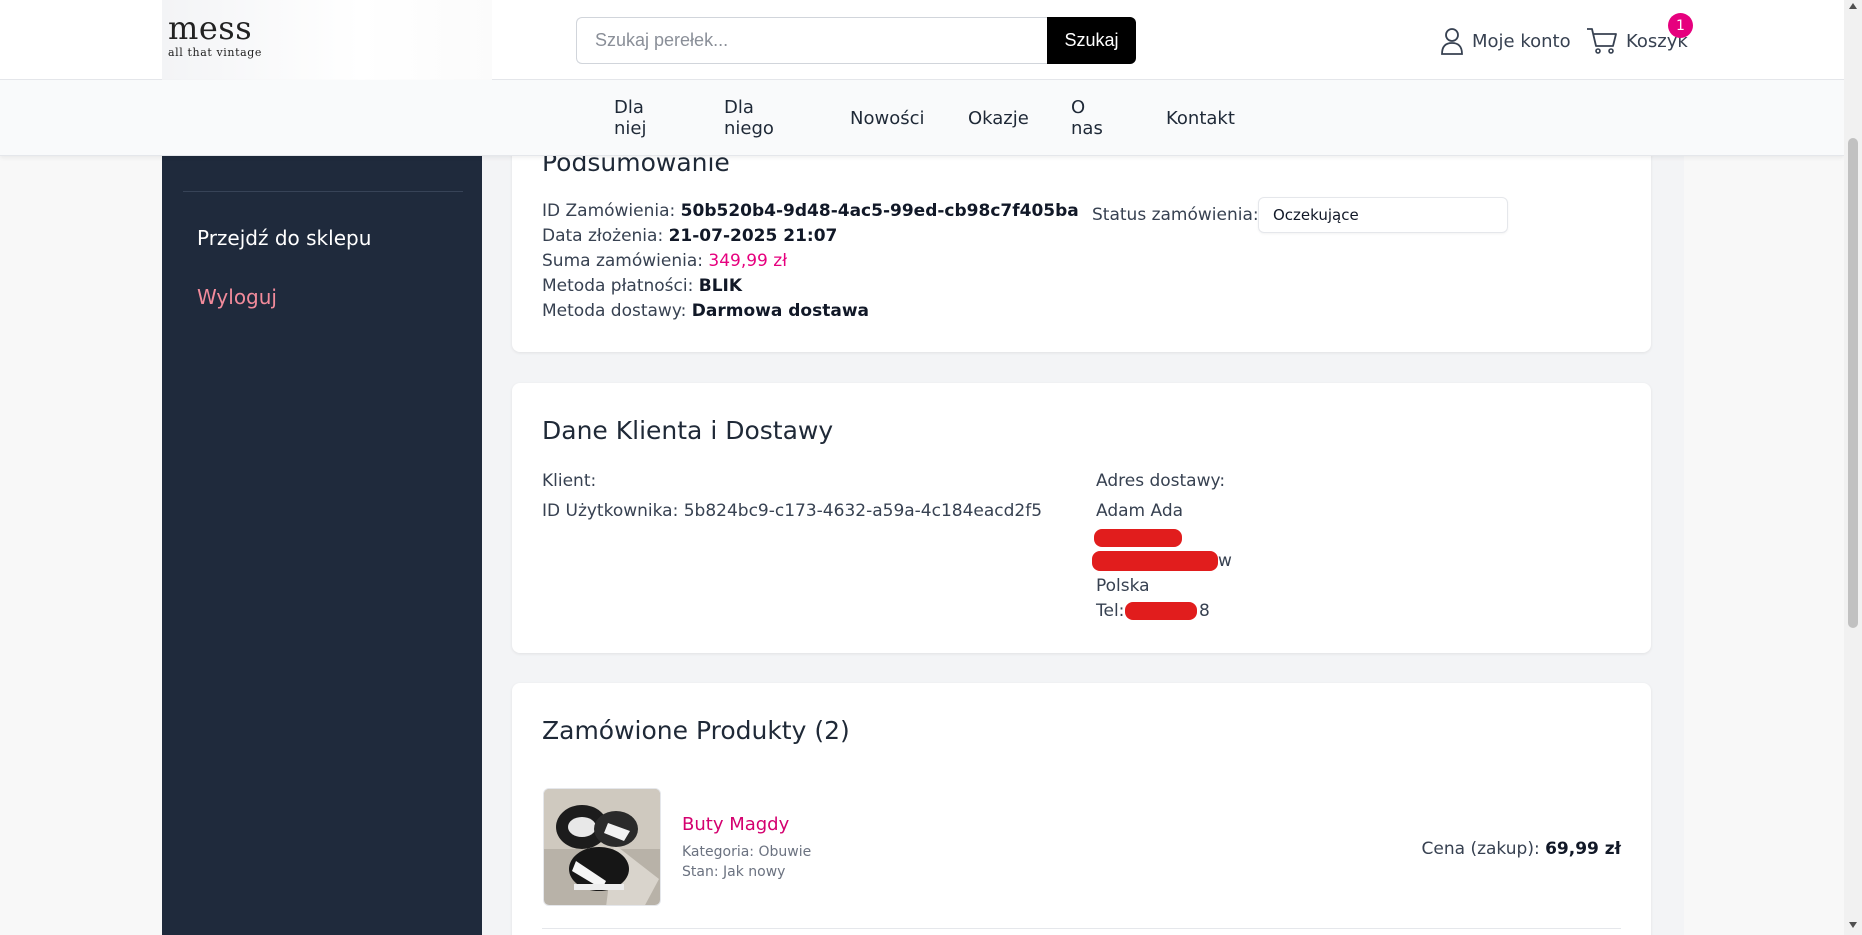 The height and width of the screenshot is (935, 1862). What do you see at coordinates (1602, 41) in the screenshot?
I see `cart-icon` at bounding box center [1602, 41].